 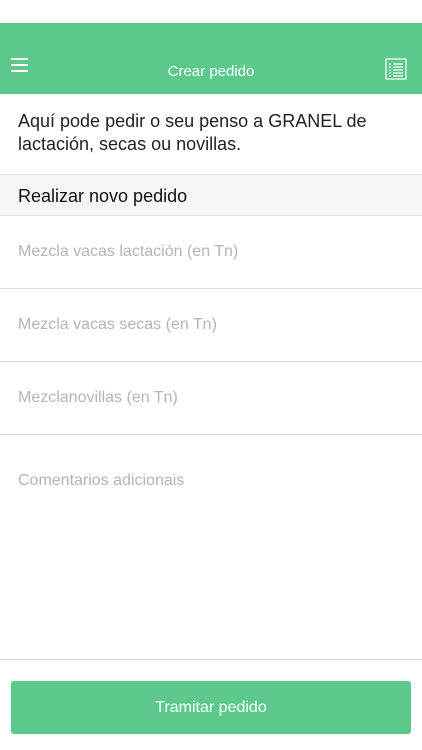 I want to click on nav-bar: Crear pedido, so click(x=211, y=58).